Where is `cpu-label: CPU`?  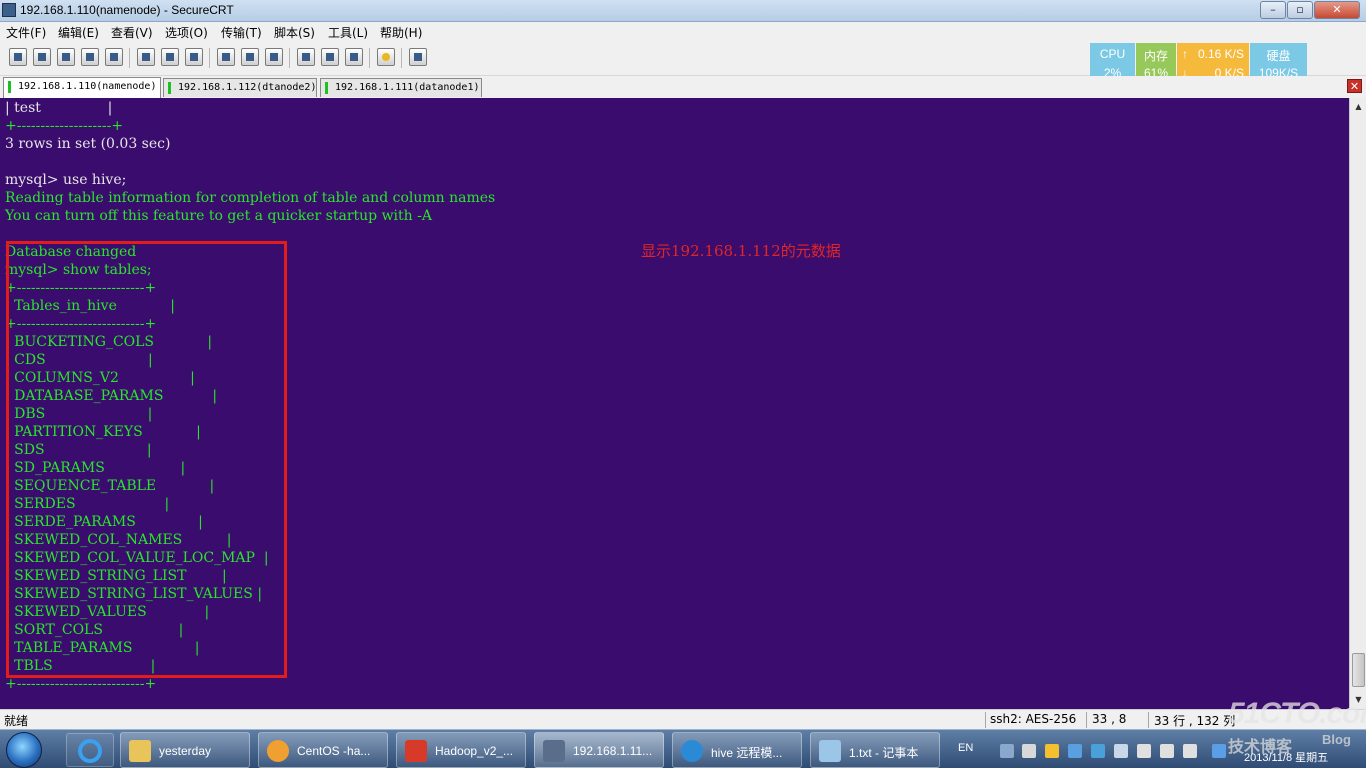
cpu-label: CPU is located at coordinates (1112, 54).